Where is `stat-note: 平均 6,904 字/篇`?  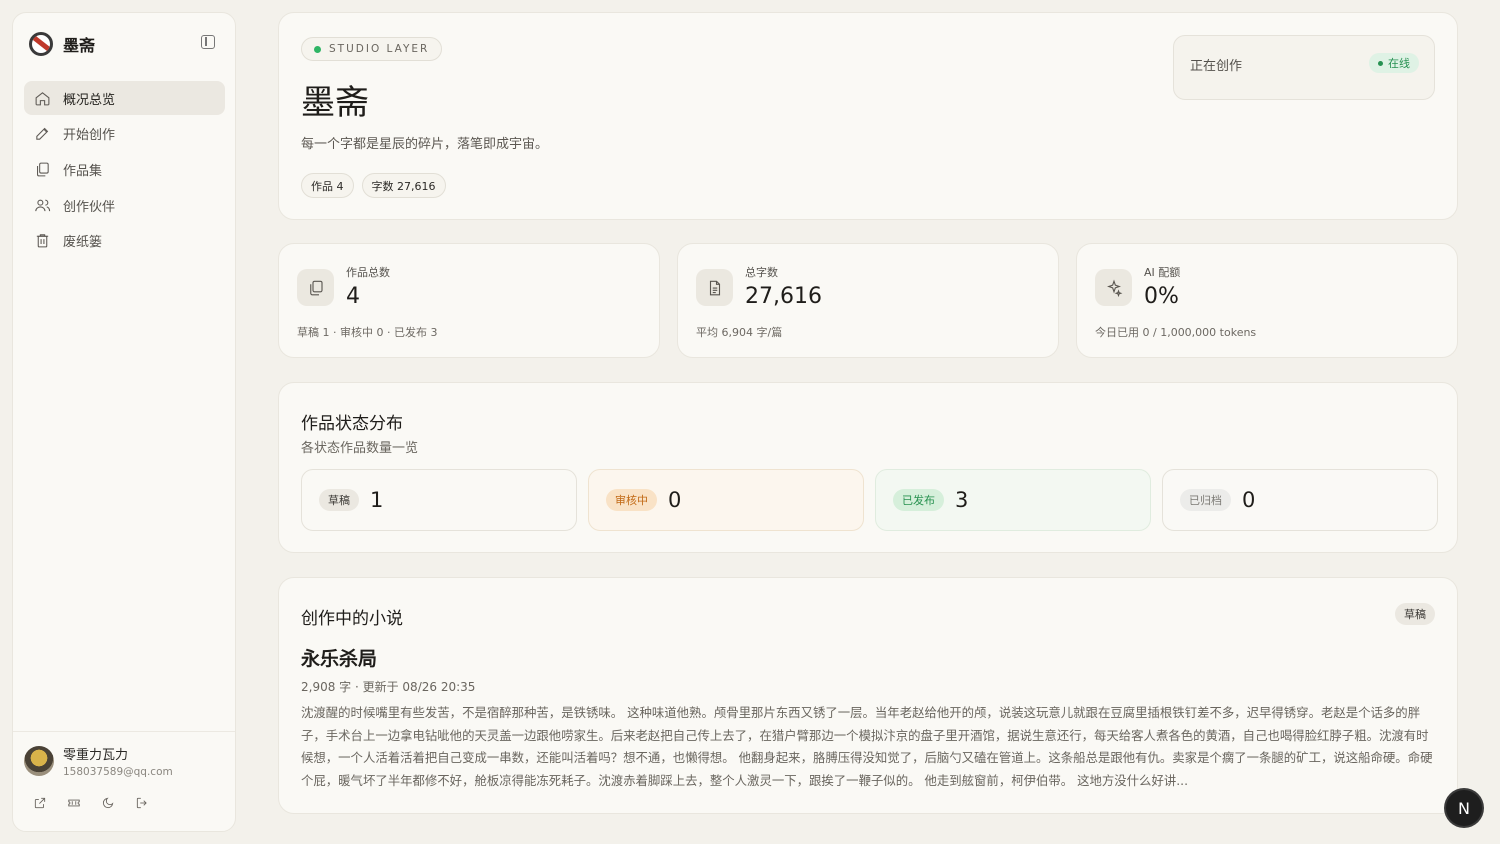
stat-note: 平均 6,904 字/篇 is located at coordinates (739, 332).